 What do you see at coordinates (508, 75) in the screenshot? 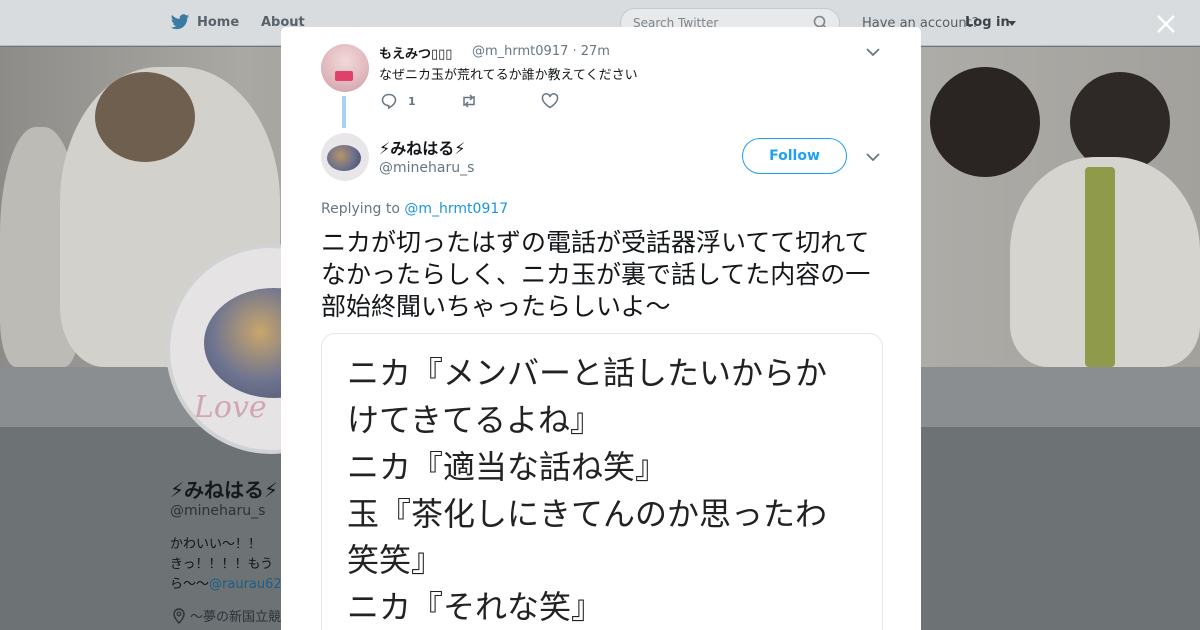
I see `thread-tweet-text: なぜニカ玉が荒れてるか誰か教えてください` at bounding box center [508, 75].